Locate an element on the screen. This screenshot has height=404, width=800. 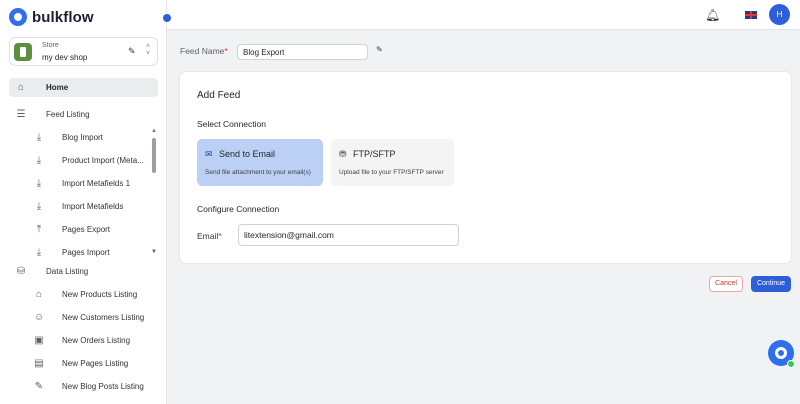
sidebar-section-label: Data Listing is located at coordinates (67, 271).